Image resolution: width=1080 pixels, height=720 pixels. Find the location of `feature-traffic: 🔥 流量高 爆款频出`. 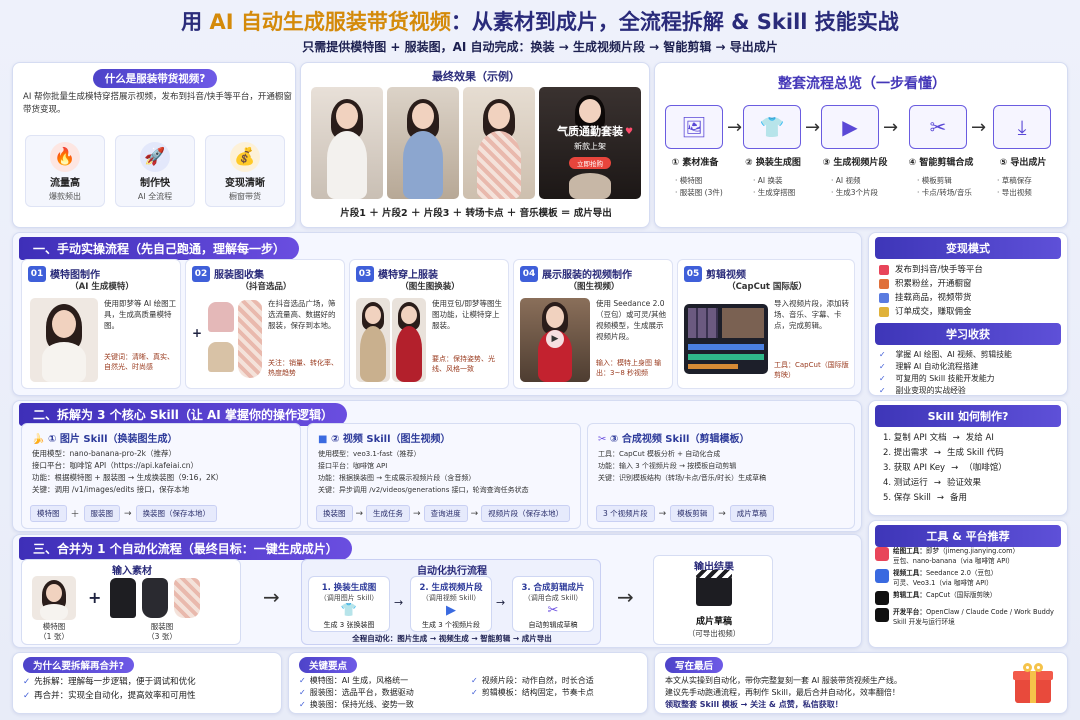

feature-traffic: 🔥 流量高 爆款频出 is located at coordinates (65, 171).